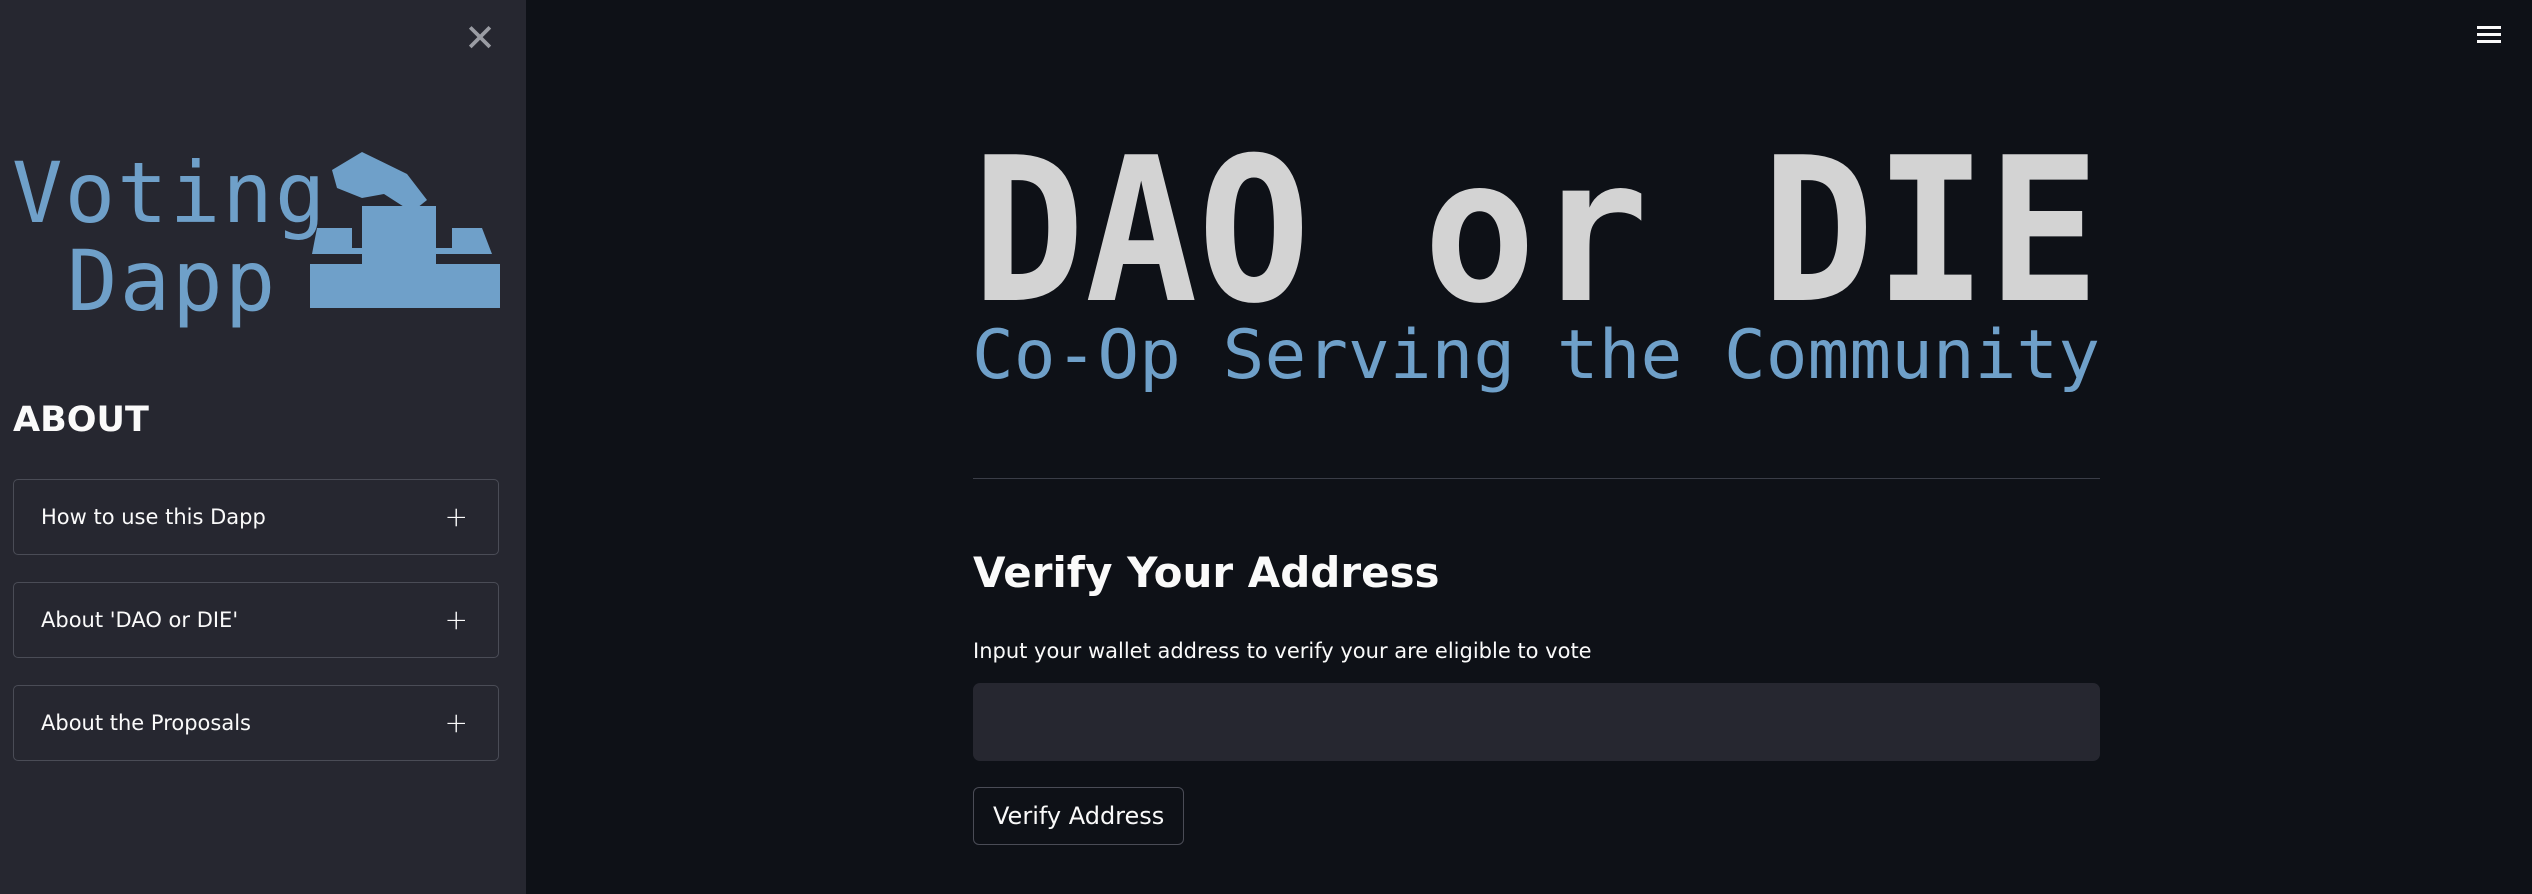 This screenshot has height=894, width=2532. Describe the element at coordinates (146, 723) in the screenshot. I see `expander-label: About the Proposals` at that location.